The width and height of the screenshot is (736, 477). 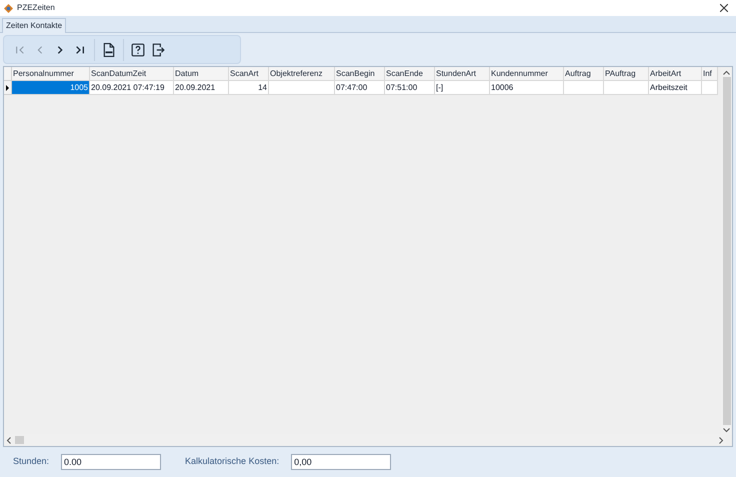 I want to click on table-cell: 20.09.2021, so click(x=201, y=88).